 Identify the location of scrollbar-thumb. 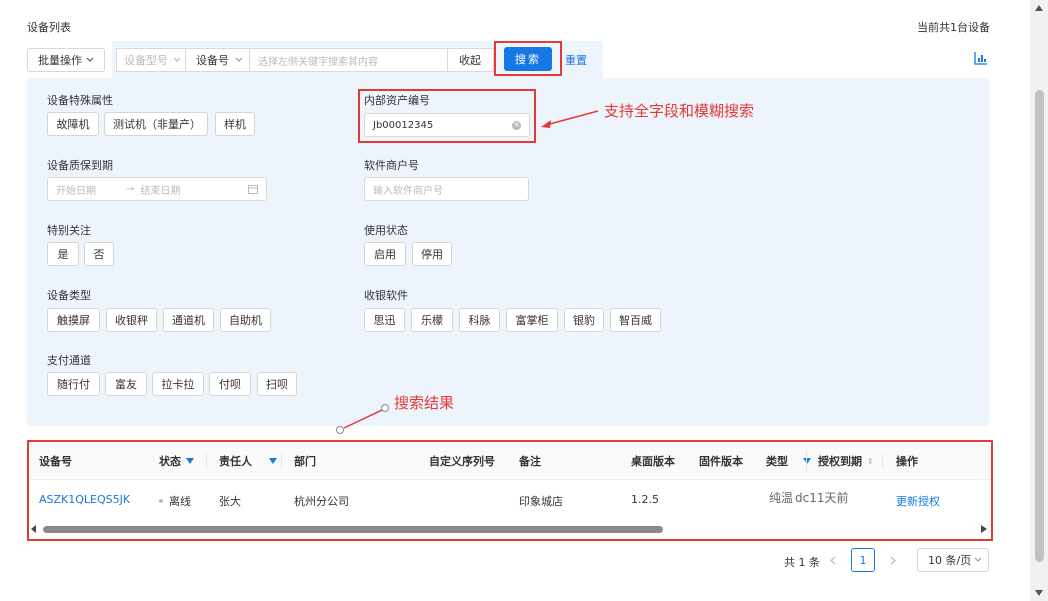
(353, 529).